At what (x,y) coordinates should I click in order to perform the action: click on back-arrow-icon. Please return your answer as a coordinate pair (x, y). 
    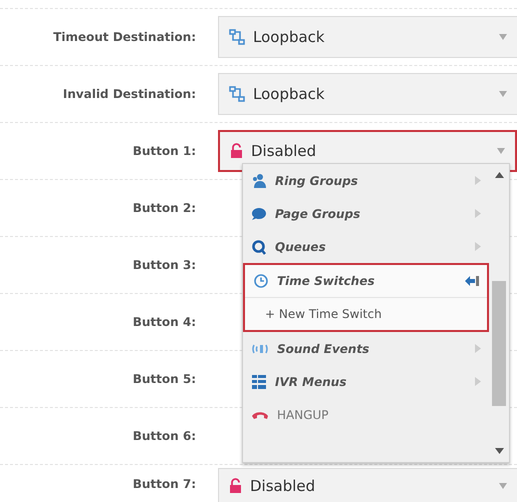
    Looking at the image, I should click on (472, 281).